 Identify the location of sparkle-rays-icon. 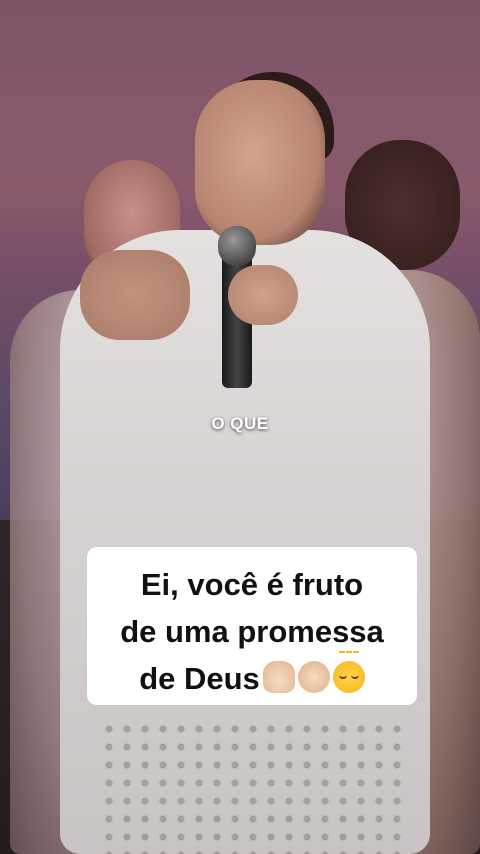
(348, 656).